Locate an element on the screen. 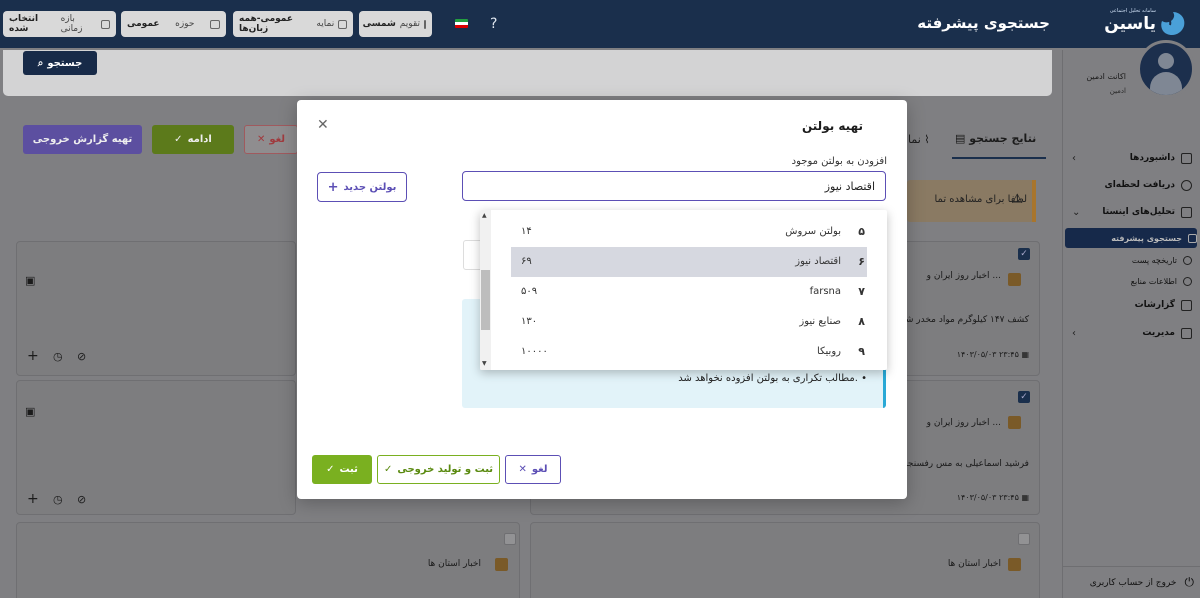 This screenshot has height=598, width=1200. avatar is located at coordinates (1166, 69).